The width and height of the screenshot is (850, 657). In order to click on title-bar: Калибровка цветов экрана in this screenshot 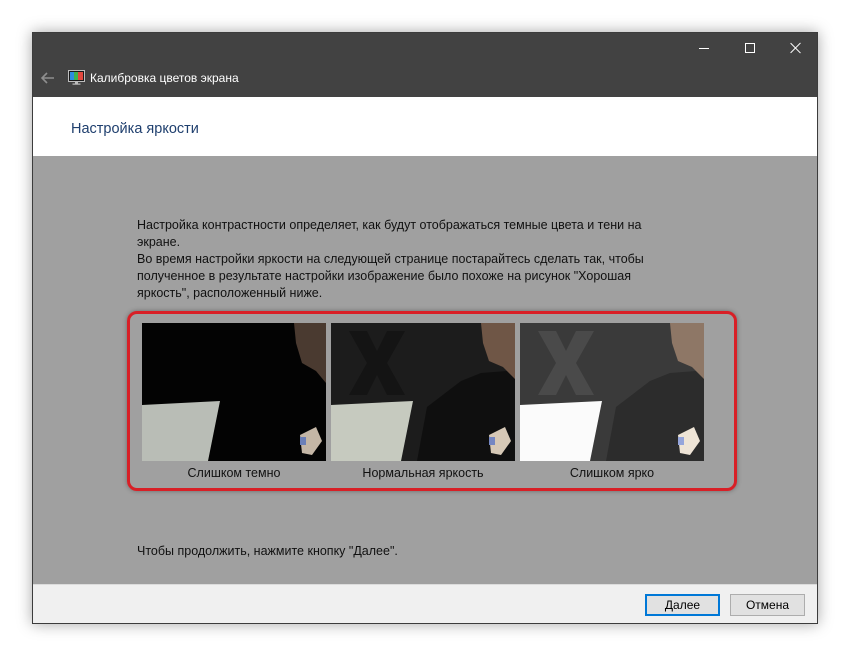, I will do `click(425, 65)`.